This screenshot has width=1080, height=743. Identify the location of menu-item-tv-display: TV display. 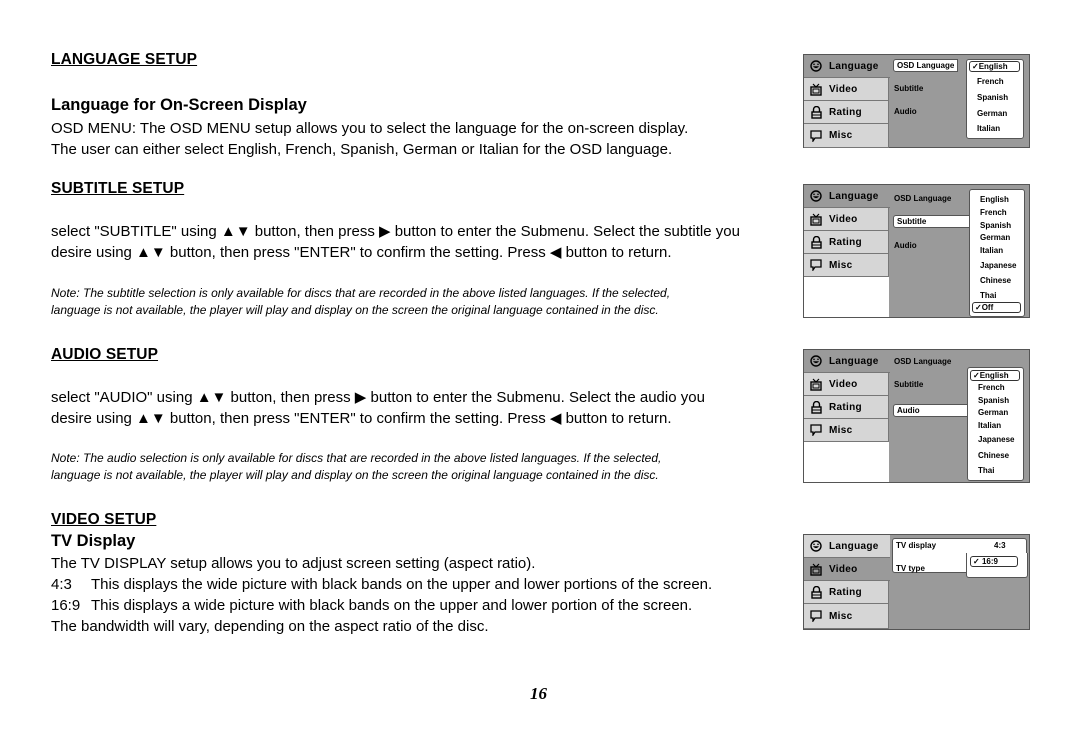
(916, 545).